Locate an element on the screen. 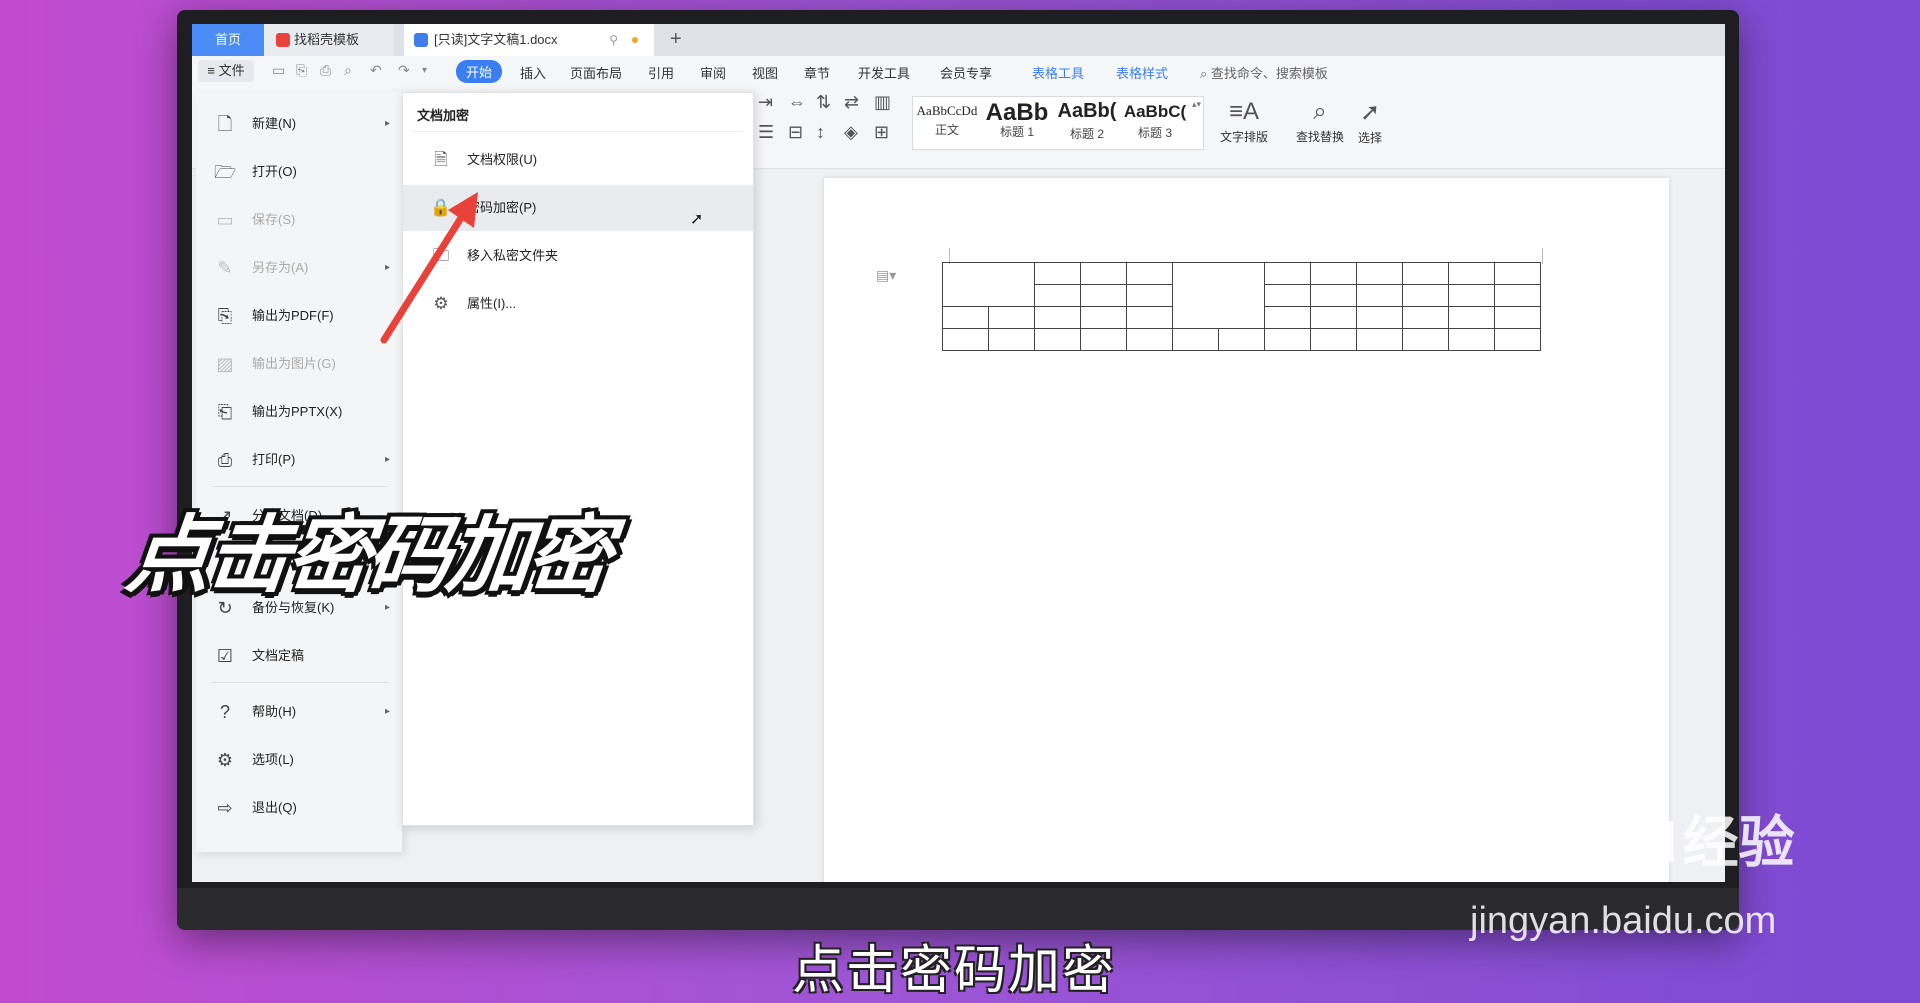 This screenshot has width=1920, height=1003. file-menu-print: ⎙ 打印(P) ▸ is located at coordinates (299, 460).